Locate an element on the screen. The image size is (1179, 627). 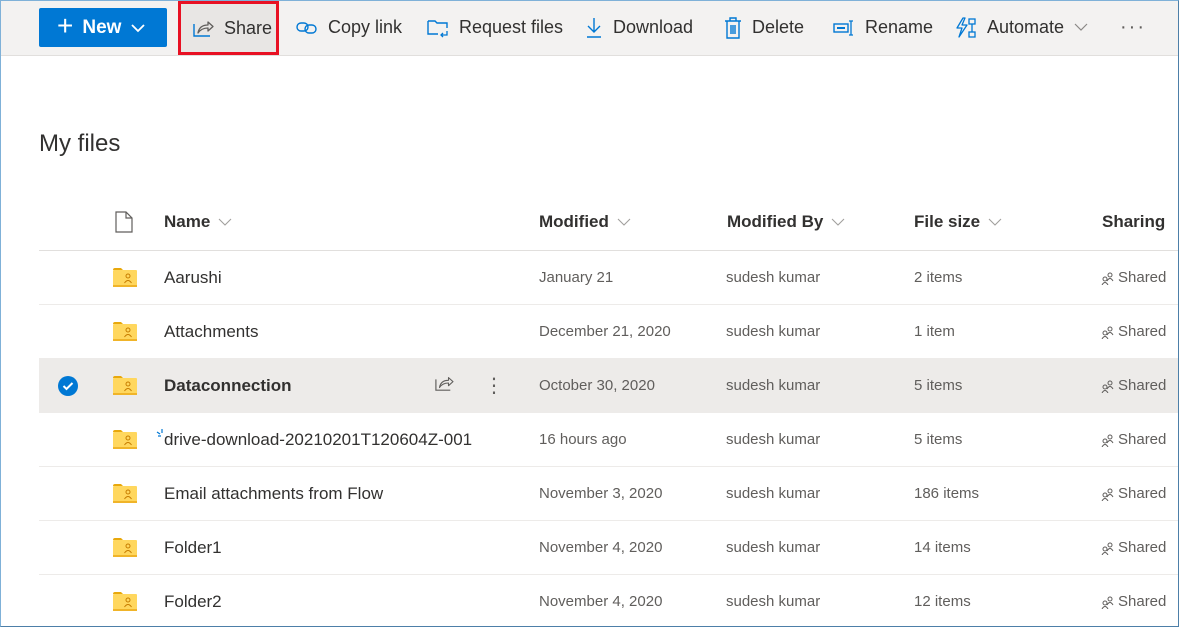
delete-button: Delete is located at coordinates (764, 27).